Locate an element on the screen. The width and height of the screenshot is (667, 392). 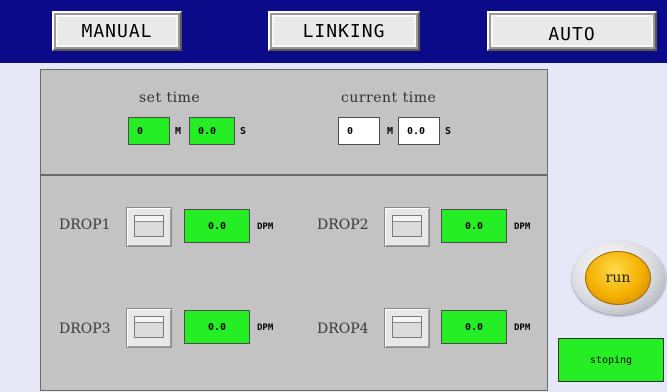
drop4-label: DROP4 is located at coordinates (343, 329).